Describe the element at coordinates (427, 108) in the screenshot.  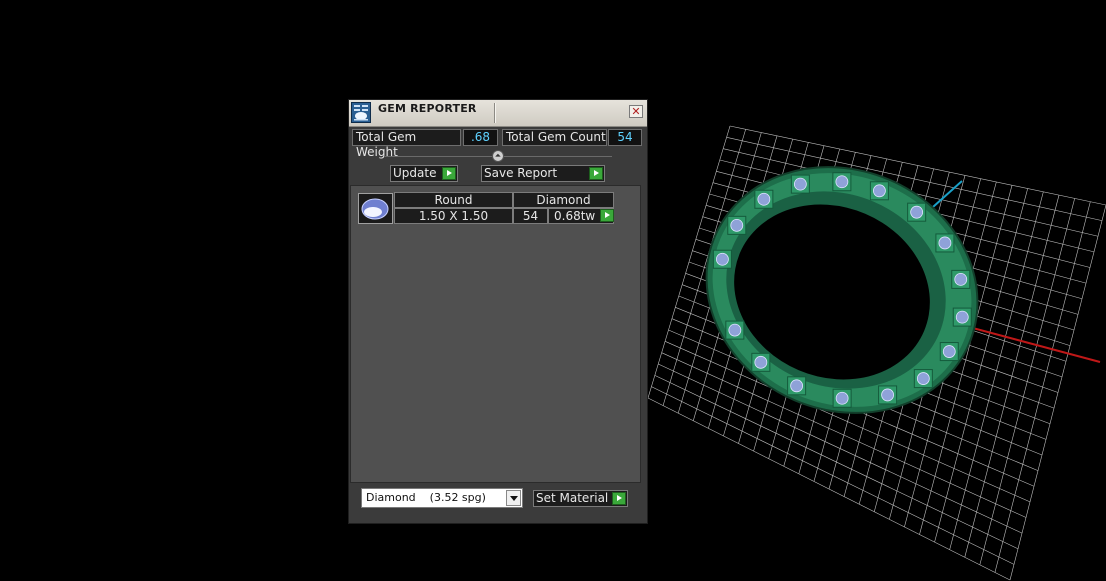
I see `panel-title: GEM REPORTER` at that location.